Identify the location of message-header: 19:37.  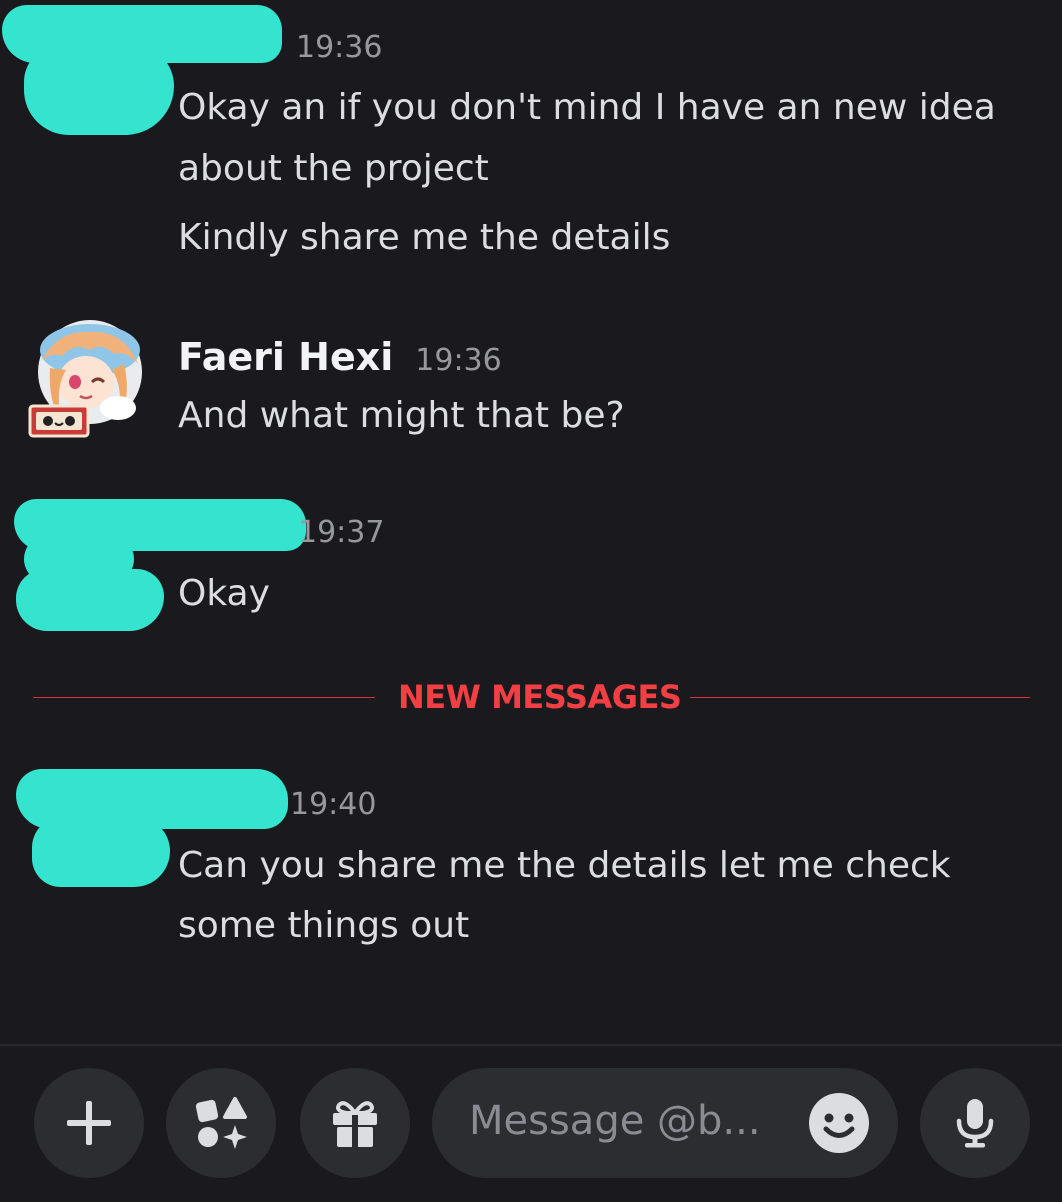
(281, 532).